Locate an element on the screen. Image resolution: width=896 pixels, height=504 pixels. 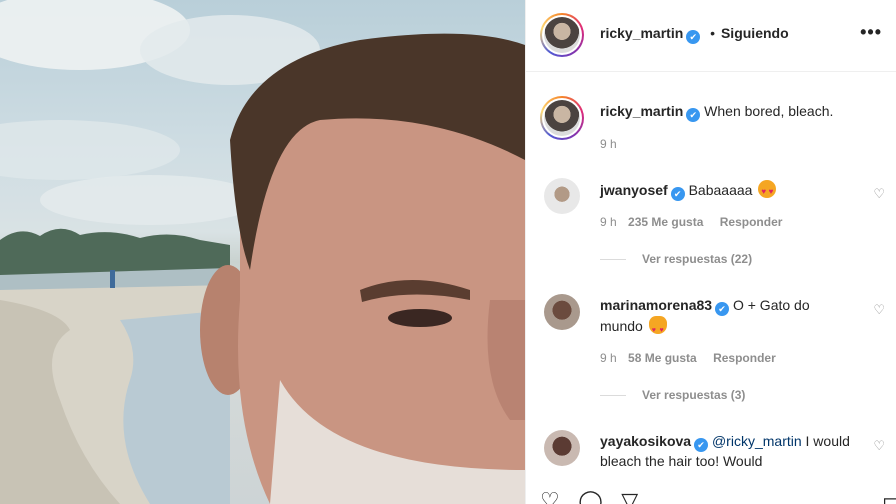
likes-count: 235 Me gusta is located at coordinates (665, 222).